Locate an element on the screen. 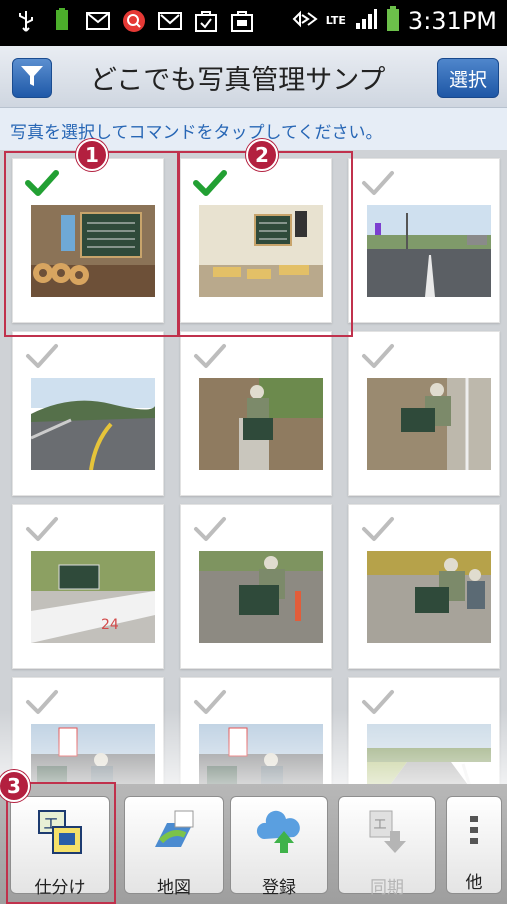 This screenshot has width=507, height=904. register-button: 登録 is located at coordinates (279, 847).